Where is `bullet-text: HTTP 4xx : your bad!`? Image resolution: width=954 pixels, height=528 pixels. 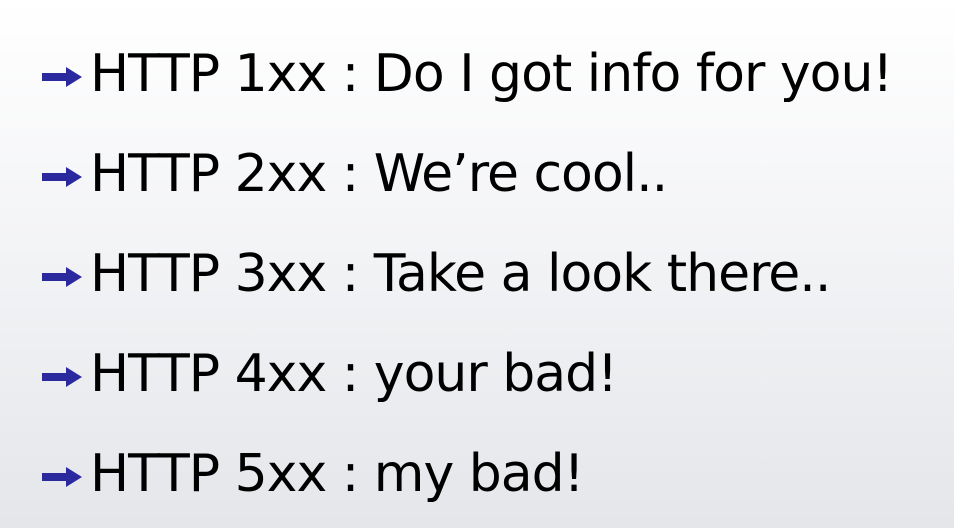 bullet-text: HTTP 4xx : your bad! is located at coordinates (354, 374).